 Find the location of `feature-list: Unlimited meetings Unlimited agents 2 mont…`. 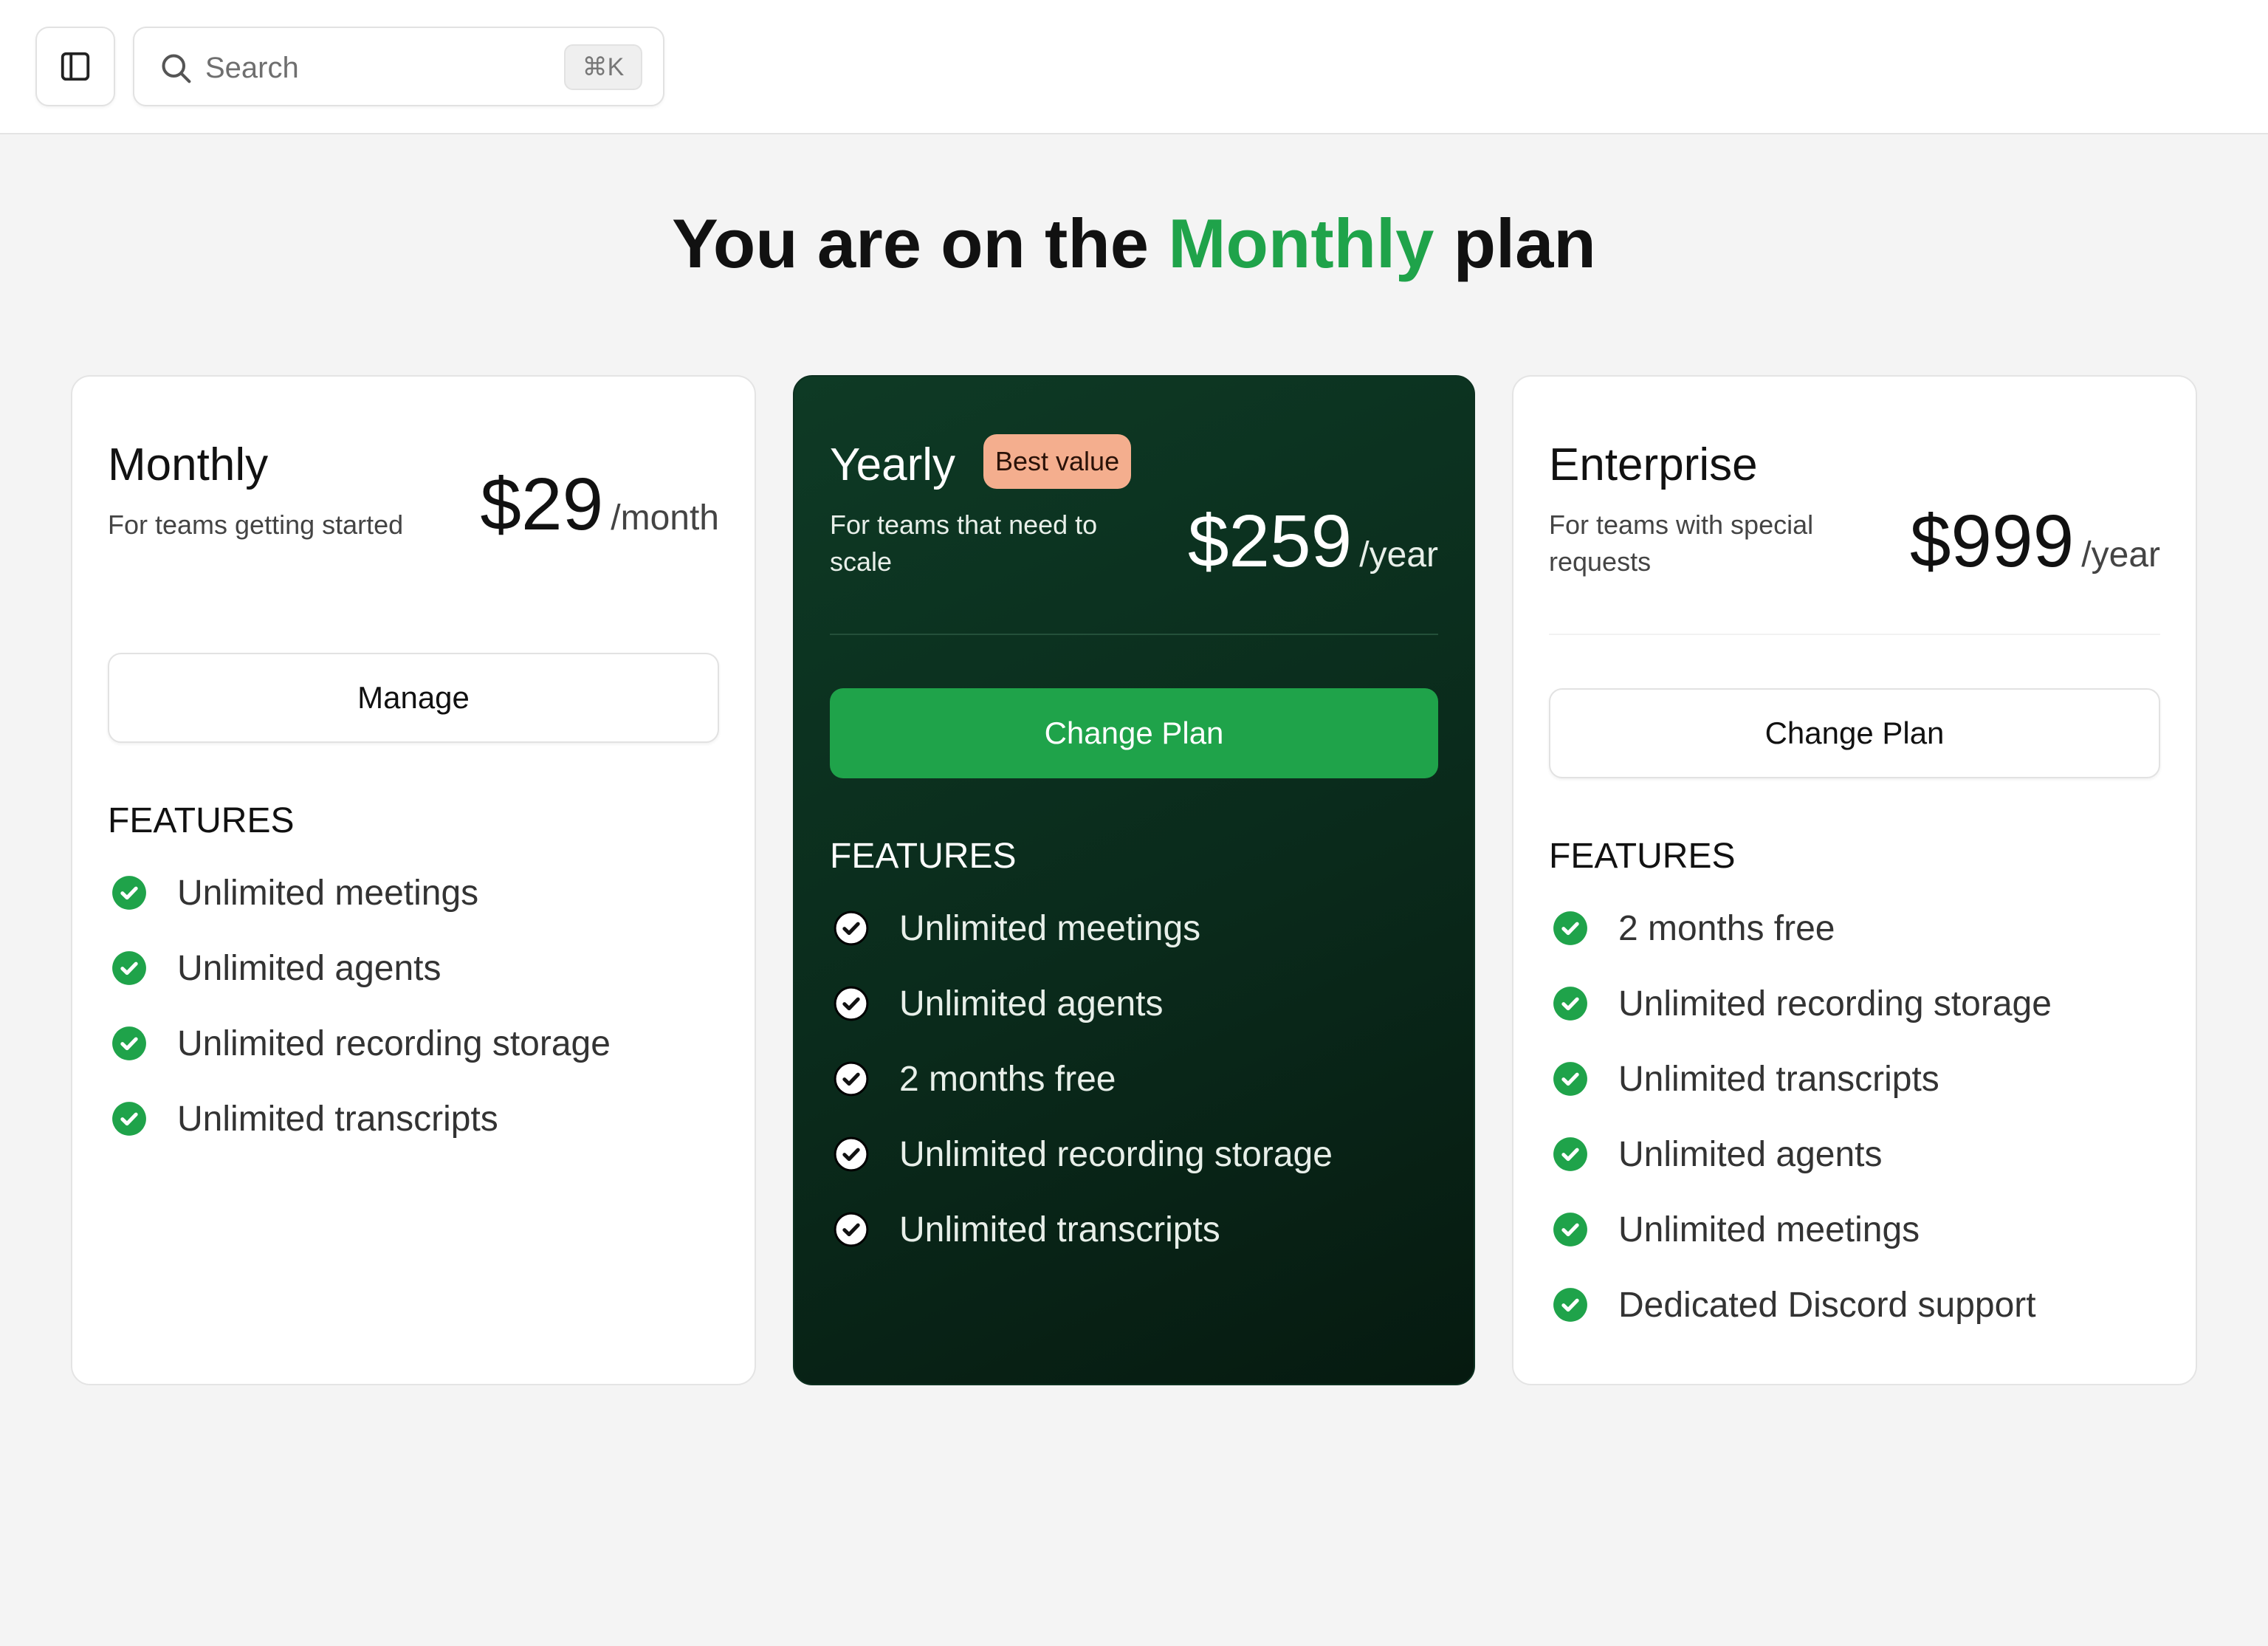

feature-list: Unlimited meetings Unlimited agents 2 mont… is located at coordinates (1138, 1079).